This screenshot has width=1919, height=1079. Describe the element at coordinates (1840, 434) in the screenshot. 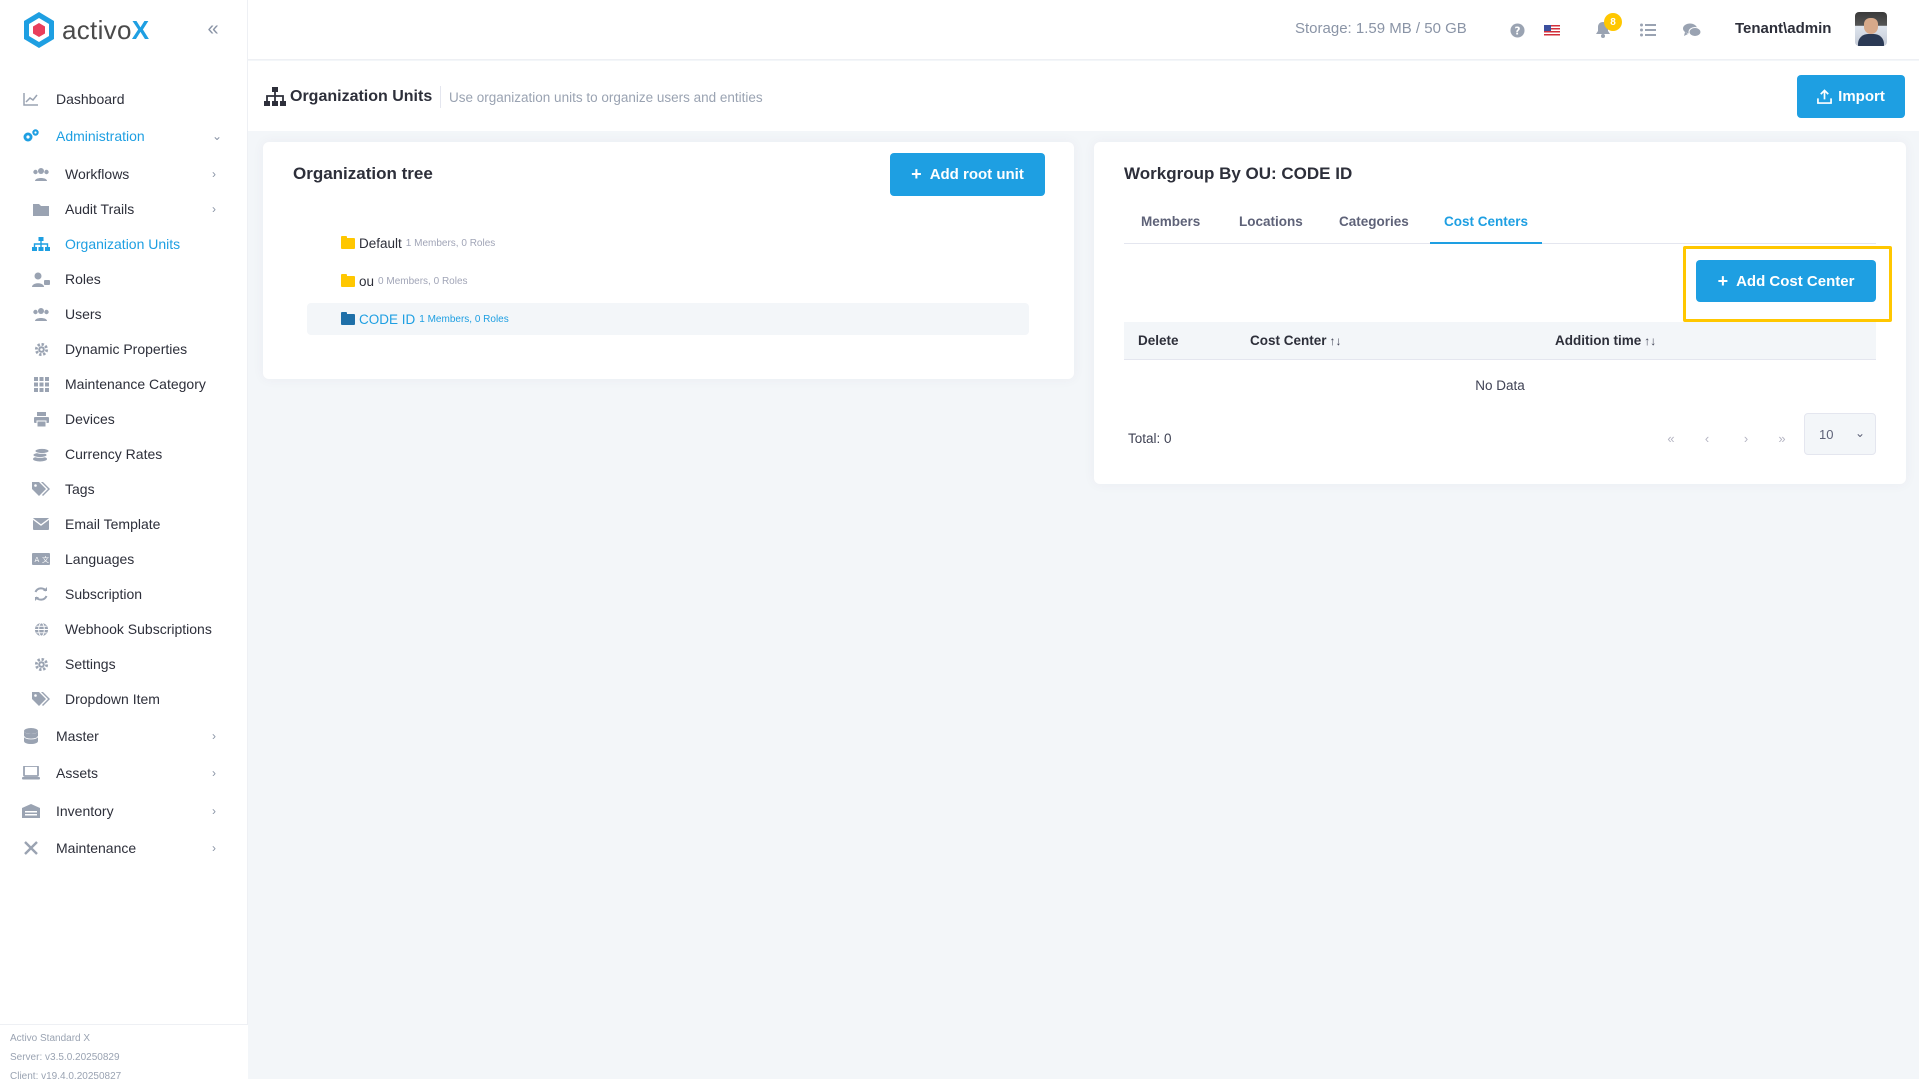

I see `page-size-select: 10 ⌄` at that location.